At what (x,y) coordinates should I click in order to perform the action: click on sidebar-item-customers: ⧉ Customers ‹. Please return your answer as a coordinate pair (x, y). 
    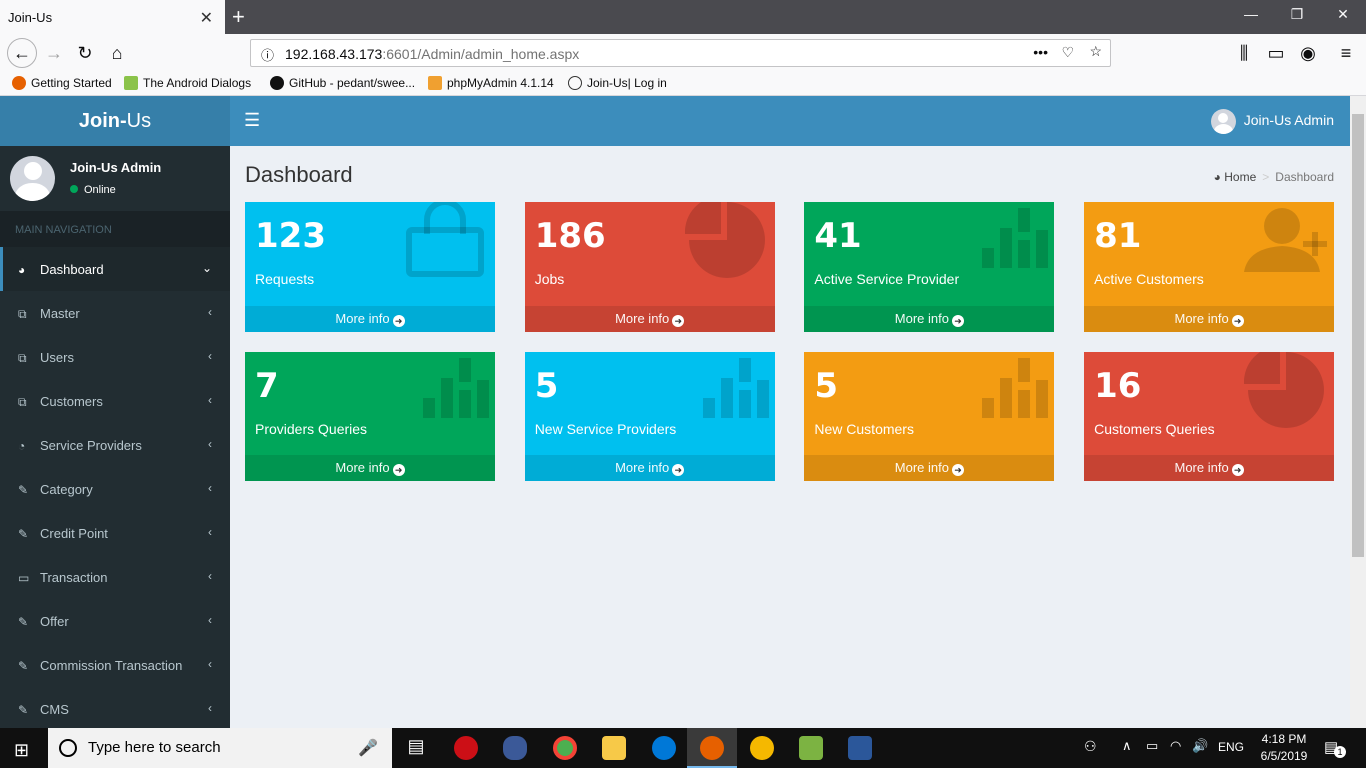
    Looking at the image, I should click on (115, 401).